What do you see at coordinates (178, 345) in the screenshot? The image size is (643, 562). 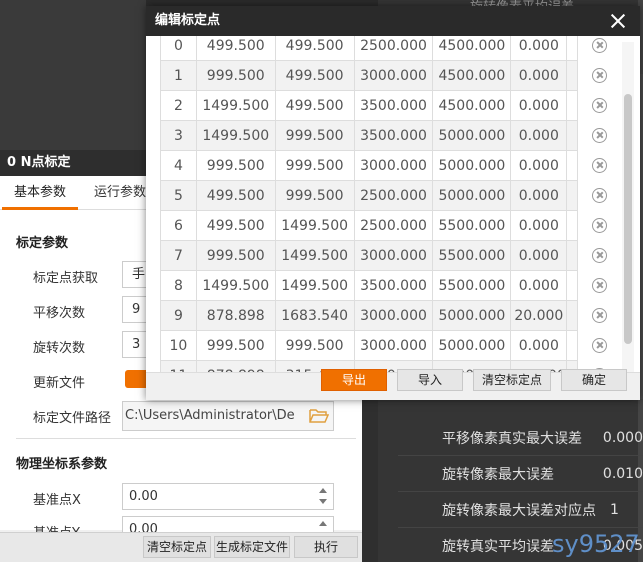 I see `table-cell: 10` at bounding box center [178, 345].